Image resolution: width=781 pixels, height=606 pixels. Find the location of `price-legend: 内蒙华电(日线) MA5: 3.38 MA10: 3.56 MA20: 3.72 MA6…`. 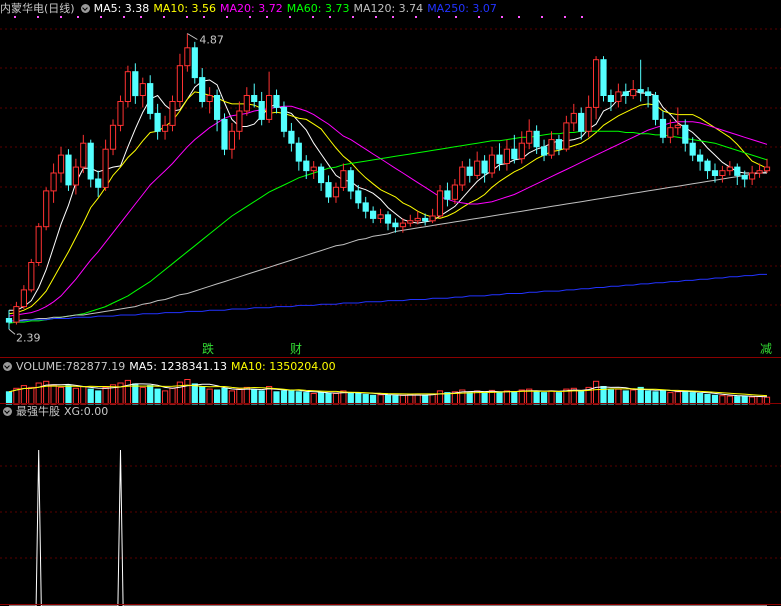

price-legend: 内蒙华电(日线) MA5: 3.38 MA10: 3.56 MA20: 3.72 MA6… is located at coordinates (252, 9).